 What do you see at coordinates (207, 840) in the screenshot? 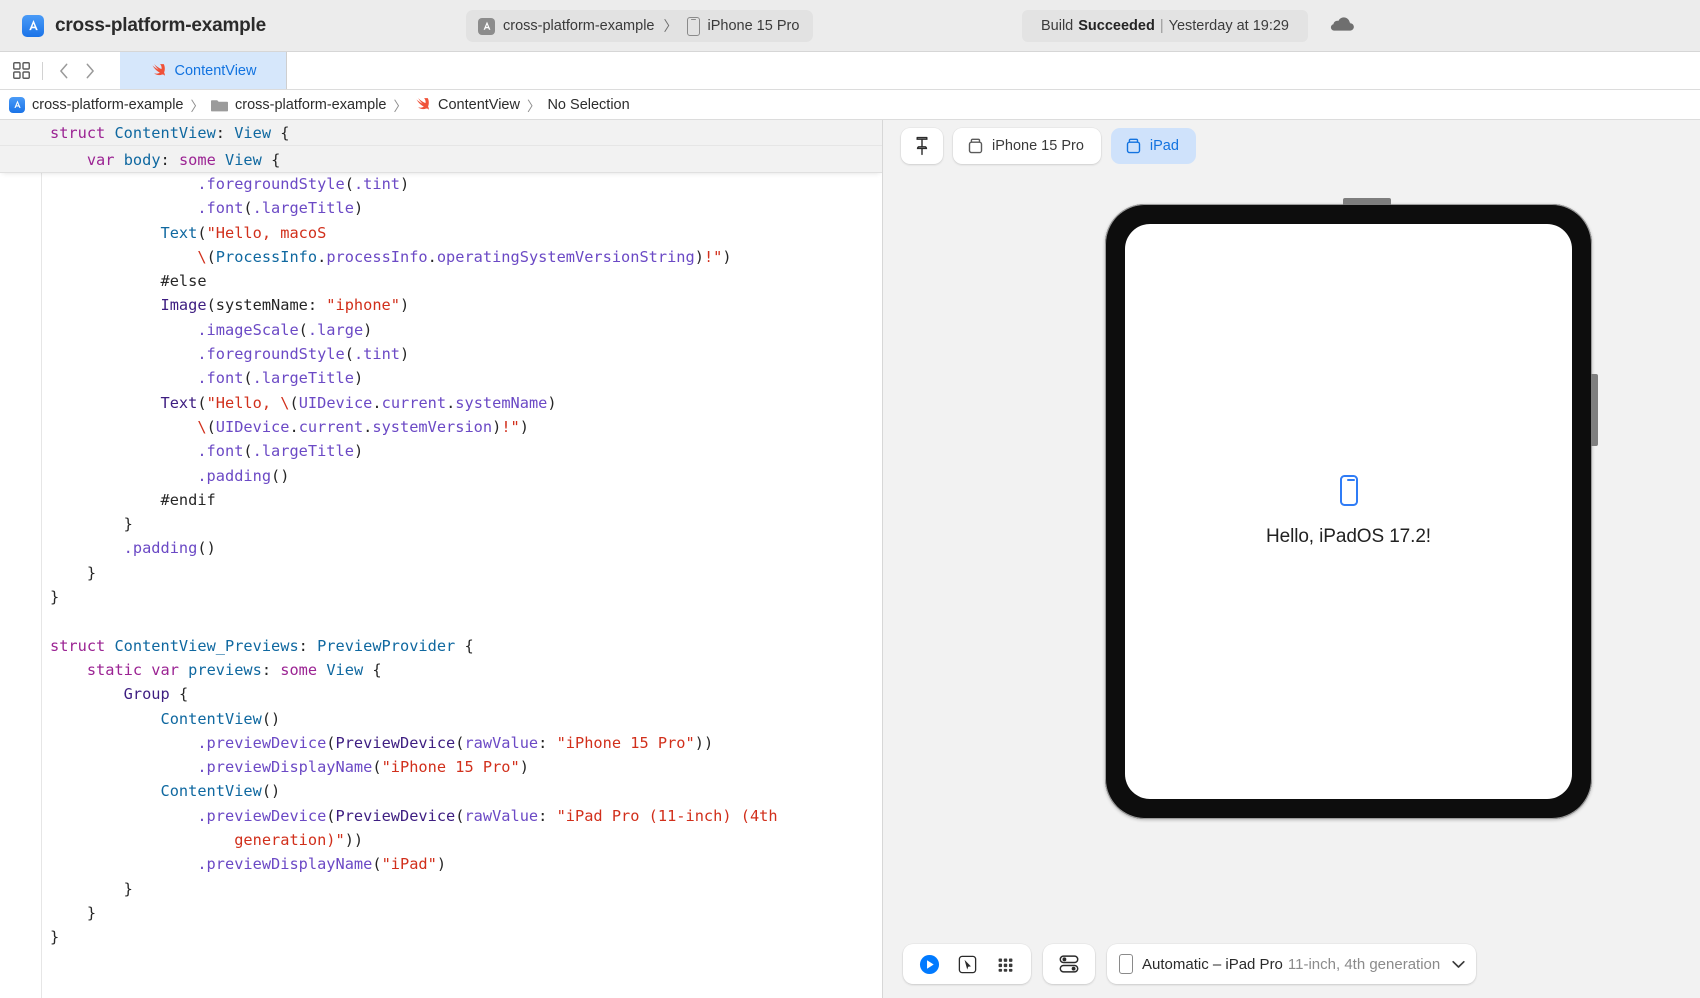
I see `code-line: generation)"))` at bounding box center [207, 840].